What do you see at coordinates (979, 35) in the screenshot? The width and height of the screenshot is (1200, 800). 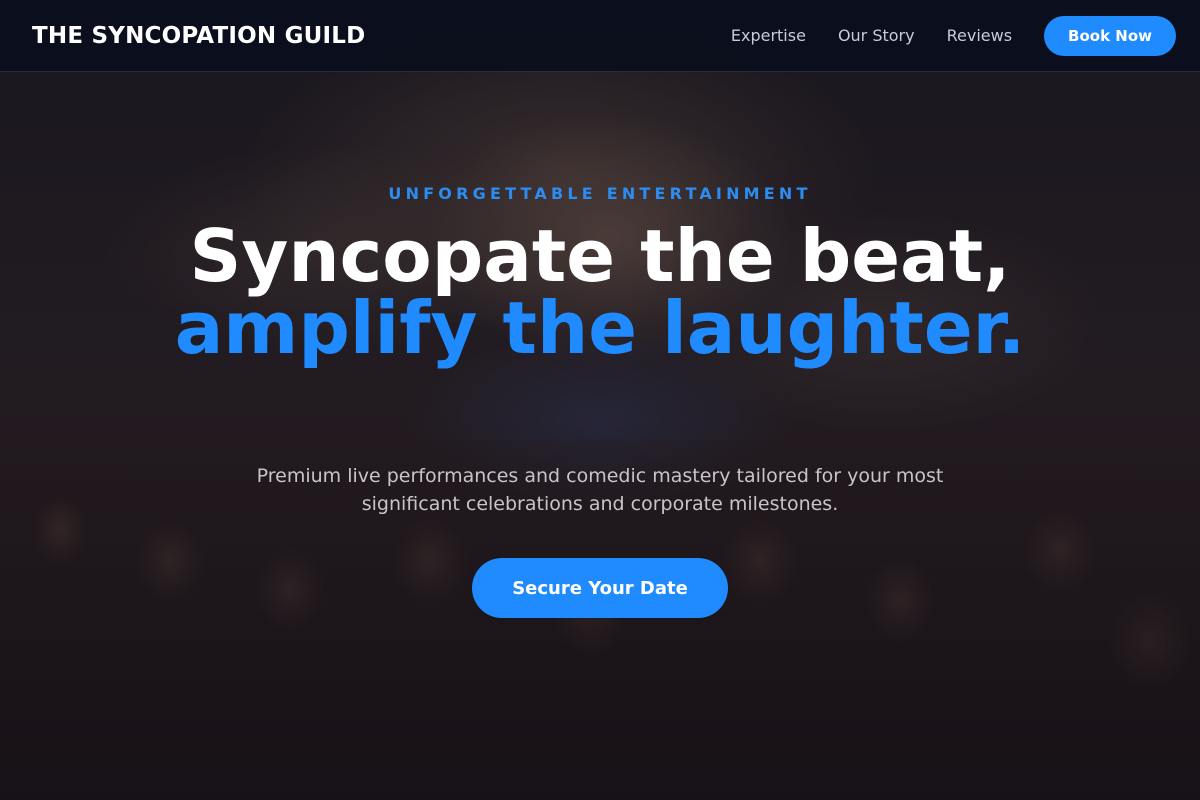 I see `nav-link-reviews: Reviews` at bounding box center [979, 35].